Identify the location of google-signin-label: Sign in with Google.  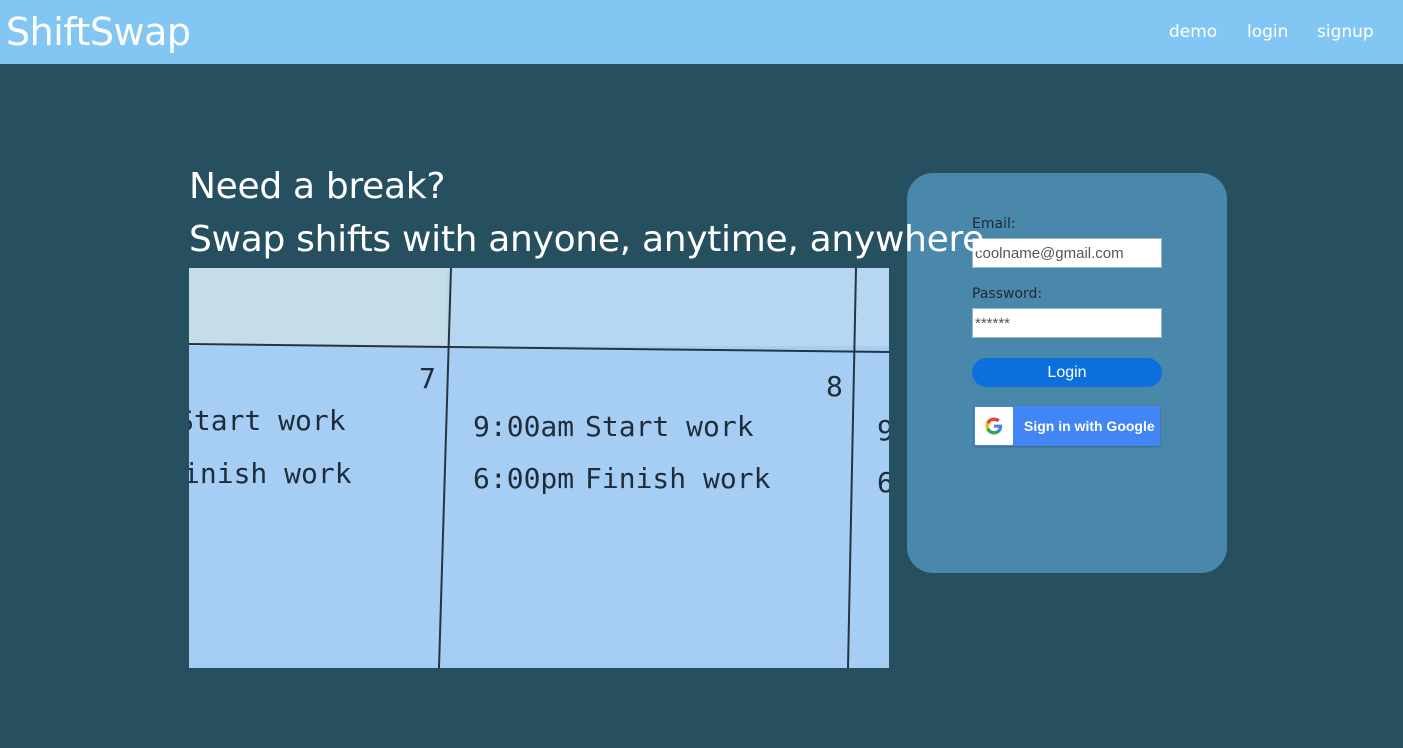
(1089, 426).